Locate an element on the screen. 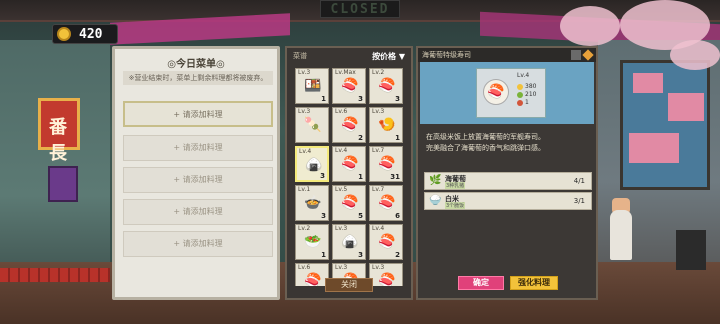 This screenshot has width=720, height=324. recipe-cell: Lv.3 🍣 is located at coordinates (386, 274).